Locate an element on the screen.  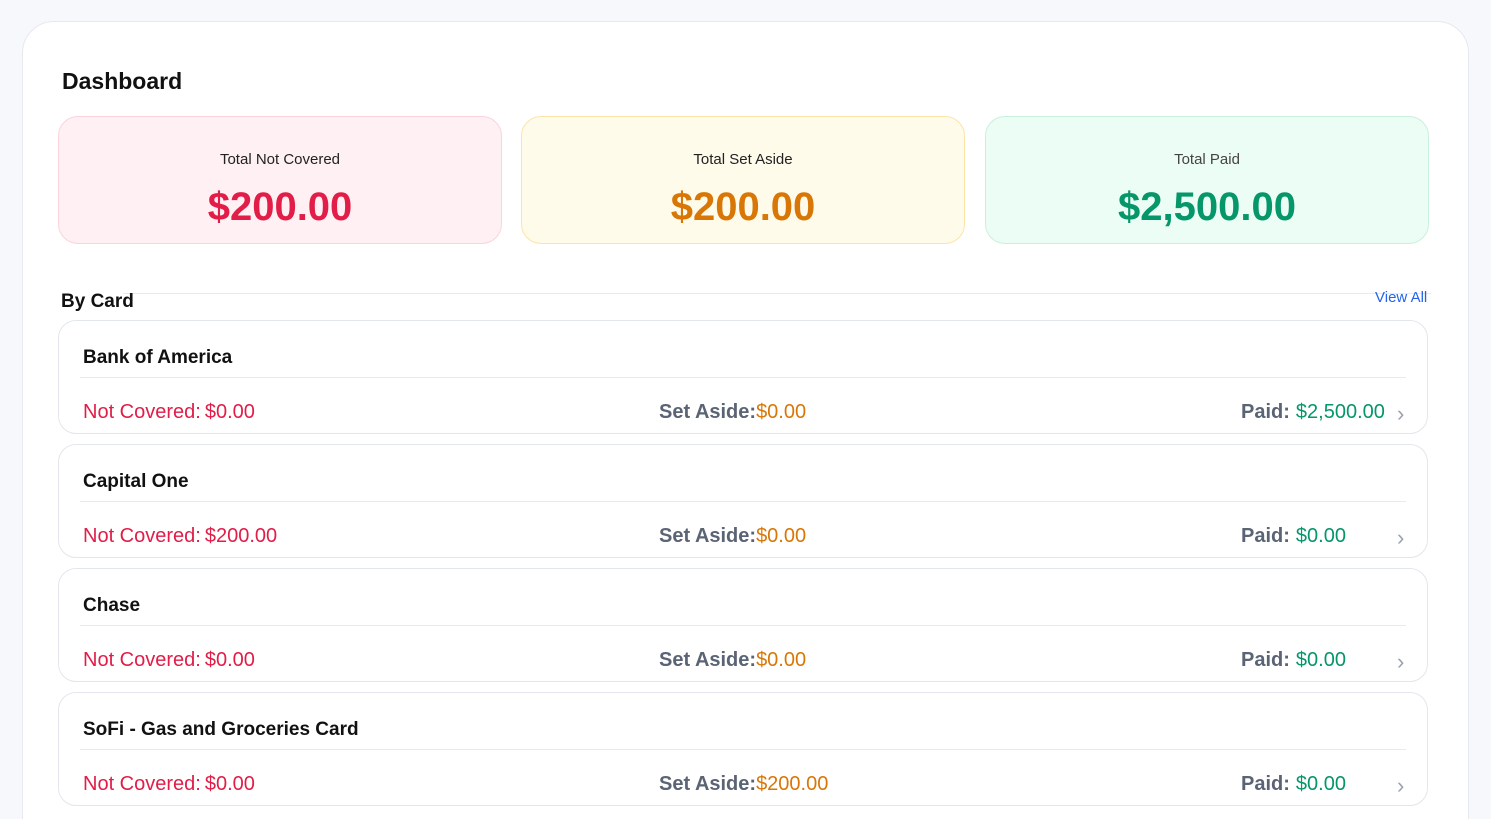
not-covered-amount: $200.00 is located at coordinates (241, 536).